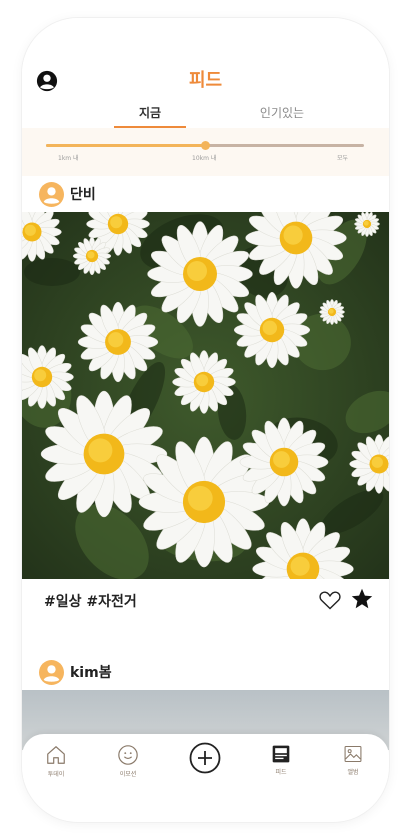  Describe the element at coordinates (205, 80) in the screenshot. I see `page-title: 피드` at that location.